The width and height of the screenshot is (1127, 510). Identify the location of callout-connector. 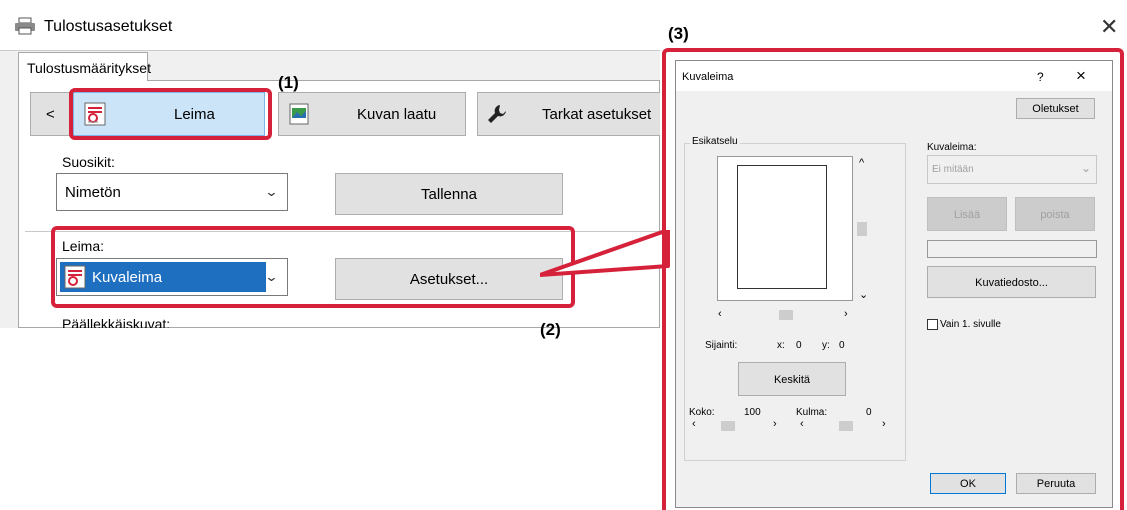
(605, 253).